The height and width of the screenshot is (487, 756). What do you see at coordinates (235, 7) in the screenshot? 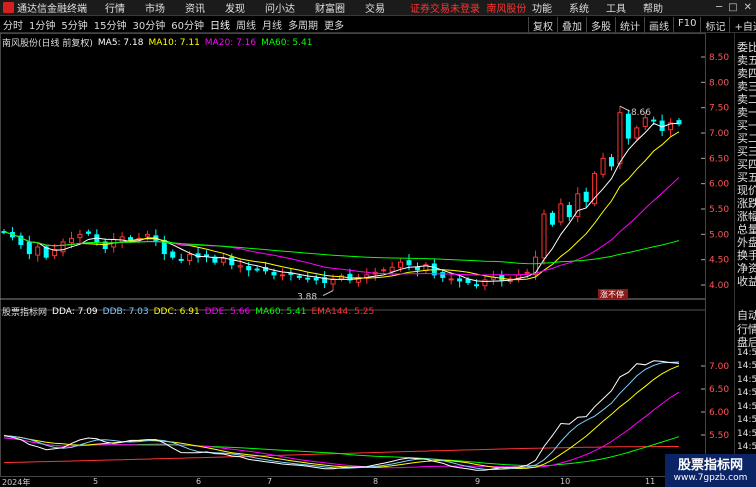
I see `menu-item-discover: 发现` at bounding box center [235, 7].